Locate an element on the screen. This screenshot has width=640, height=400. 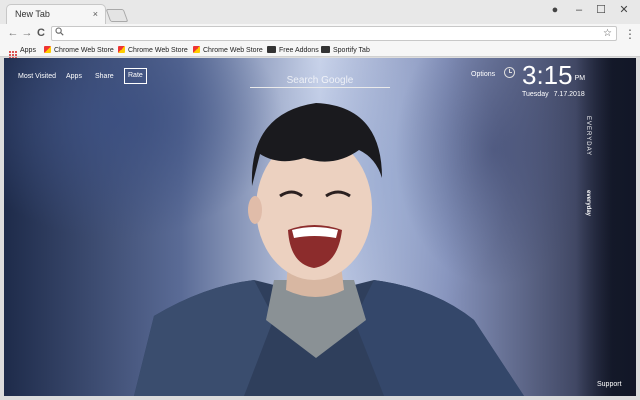
search-input is located at coordinates (320, 80).